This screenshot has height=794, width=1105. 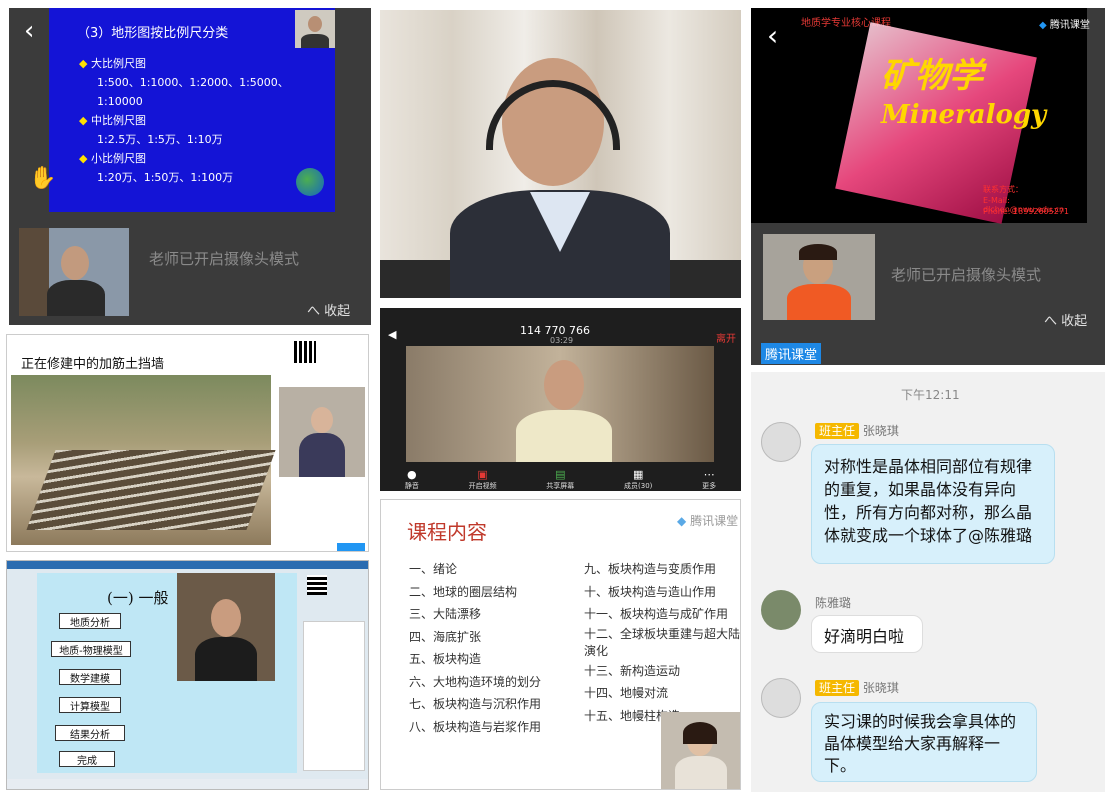 What do you see at coordinates (445, 659) in the screenshot?
I see `course-item: 五、板块构造` at bounding box center [445, 659].